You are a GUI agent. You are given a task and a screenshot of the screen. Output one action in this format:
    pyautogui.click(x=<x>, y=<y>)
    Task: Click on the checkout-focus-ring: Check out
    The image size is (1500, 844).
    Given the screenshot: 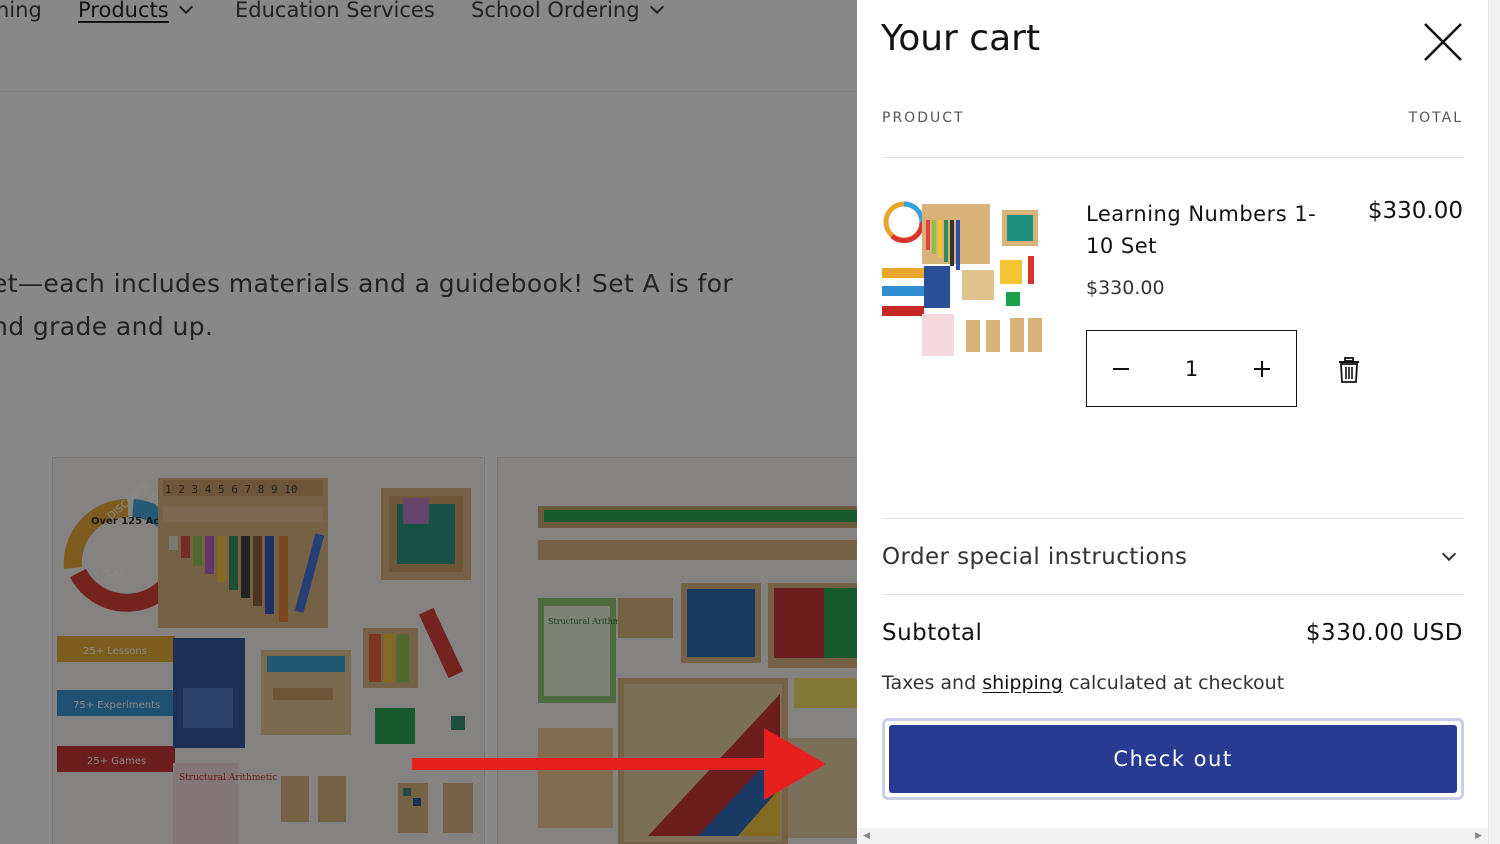 What is the action you would take?
    pyautogui.click(x=1173, y=759)
    